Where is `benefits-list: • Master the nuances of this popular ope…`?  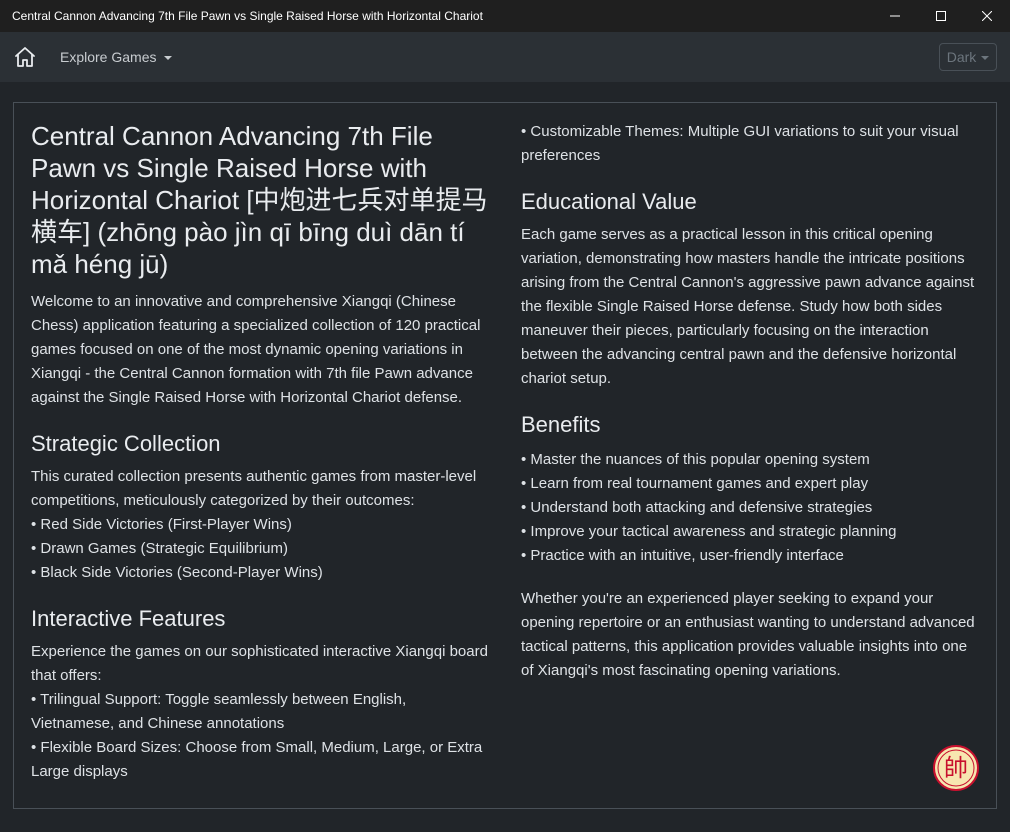 benefits-list: • Master the nuances of this popular ope… is located at coordinates (752, 508).